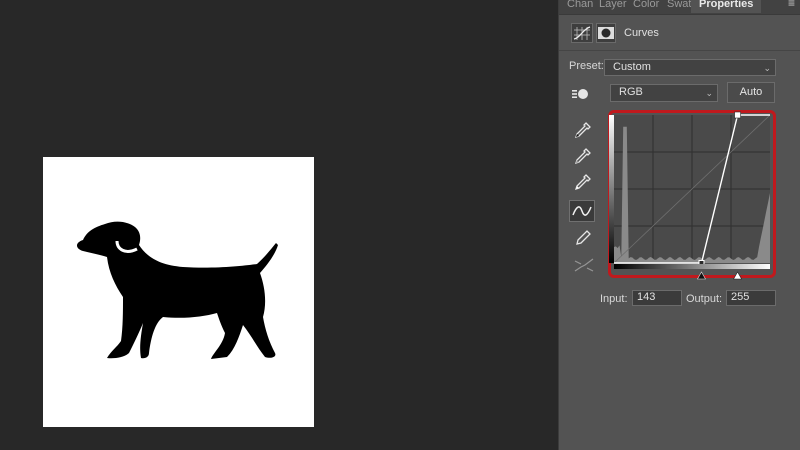 Image resolution: width=800 pixels, height=450 pixels. What do you see at coordinates (726, 6) in the screenshot?
I see `tab-properties: Properties` at bounding box center [726, 6].